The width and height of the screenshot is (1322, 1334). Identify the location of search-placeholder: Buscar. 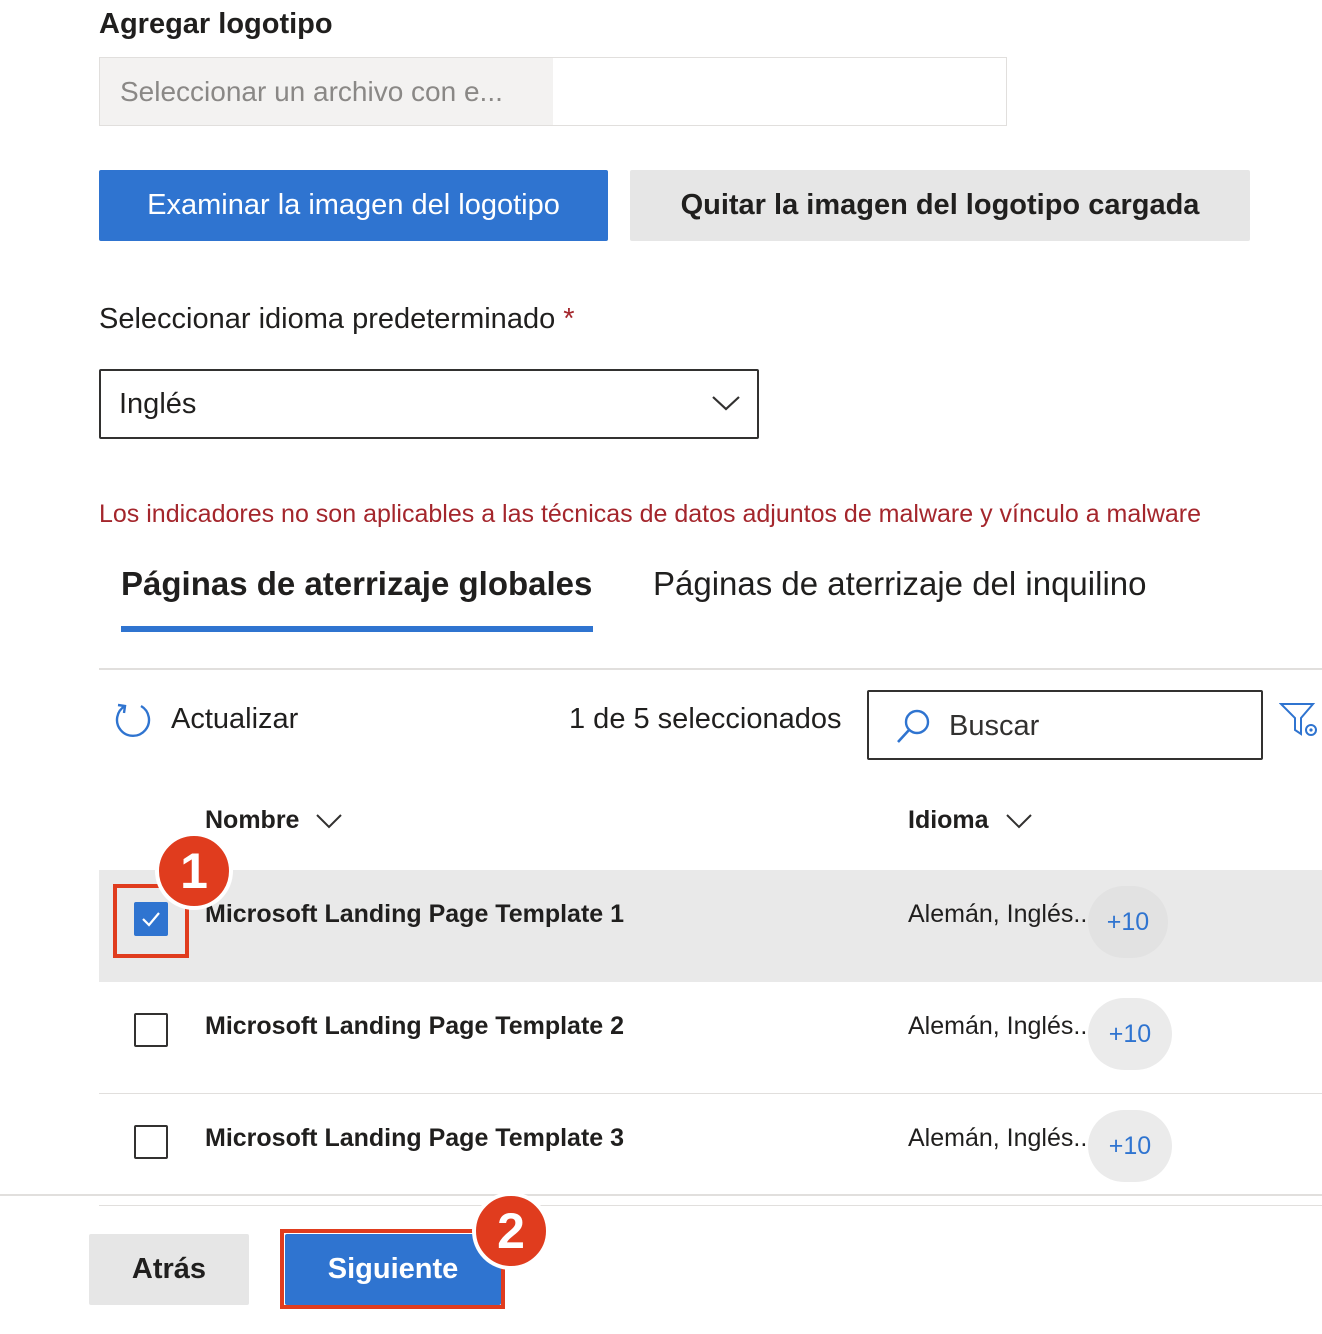
(994, 726).